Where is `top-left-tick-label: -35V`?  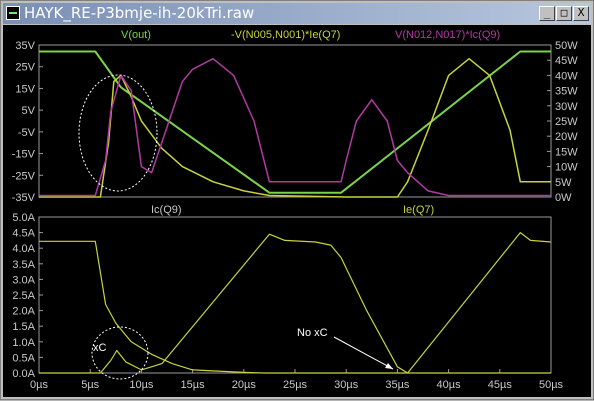 top-left-tick-label: -35V is located at coordinates (24, 198).